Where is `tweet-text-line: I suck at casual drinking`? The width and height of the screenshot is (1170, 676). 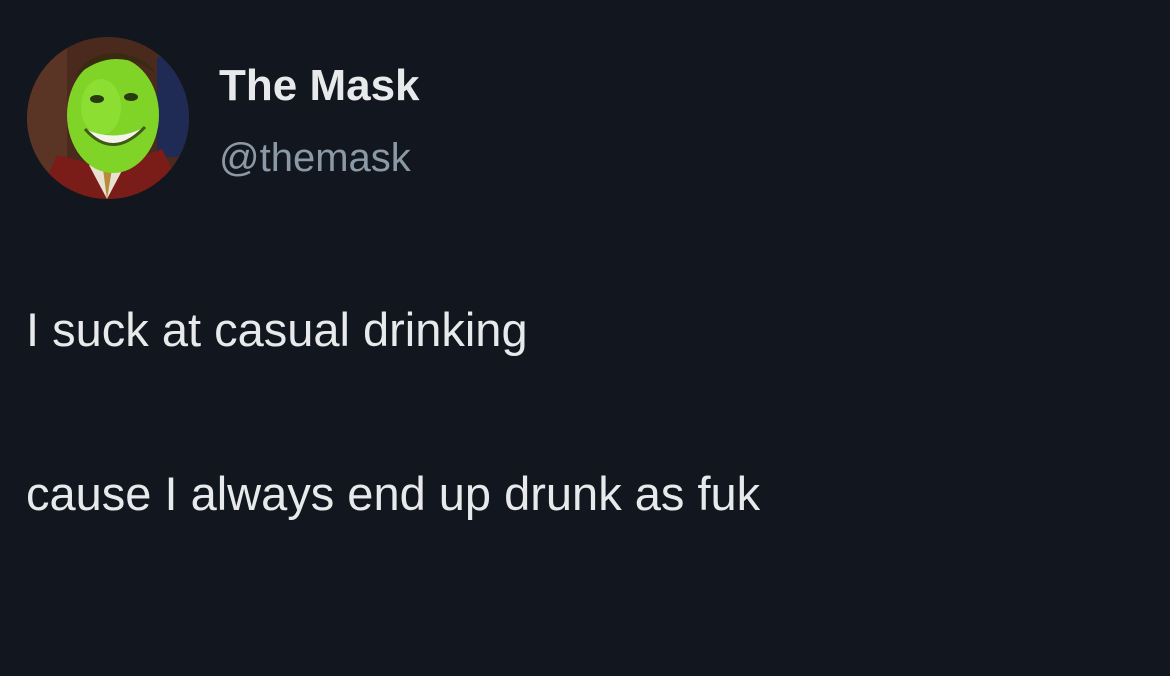 tweet-text-line: I suck at casual drinking is located at coordinates (277, 329).